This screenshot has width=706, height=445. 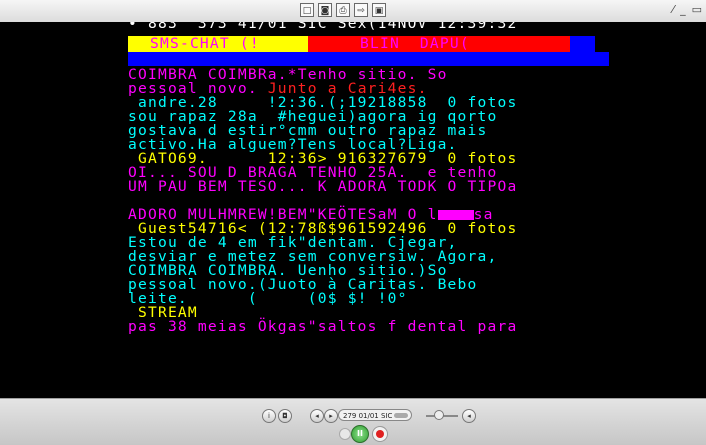 I want to click on channel-display: 279 01/01 SIC, so click(x=375, y=415).